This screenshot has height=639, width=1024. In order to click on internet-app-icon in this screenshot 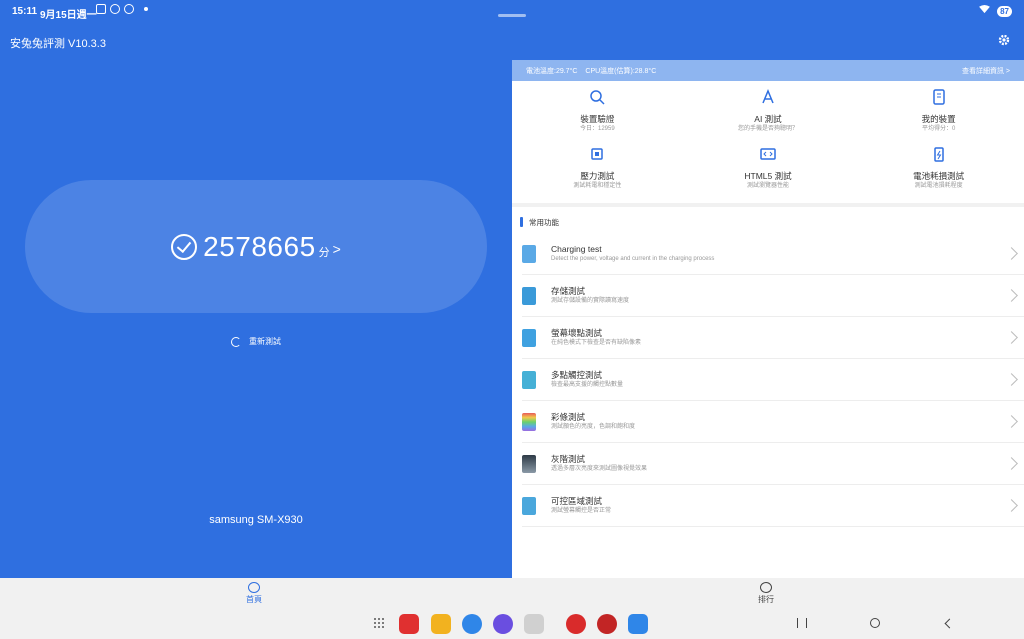, I will do `click(503, 624)`.